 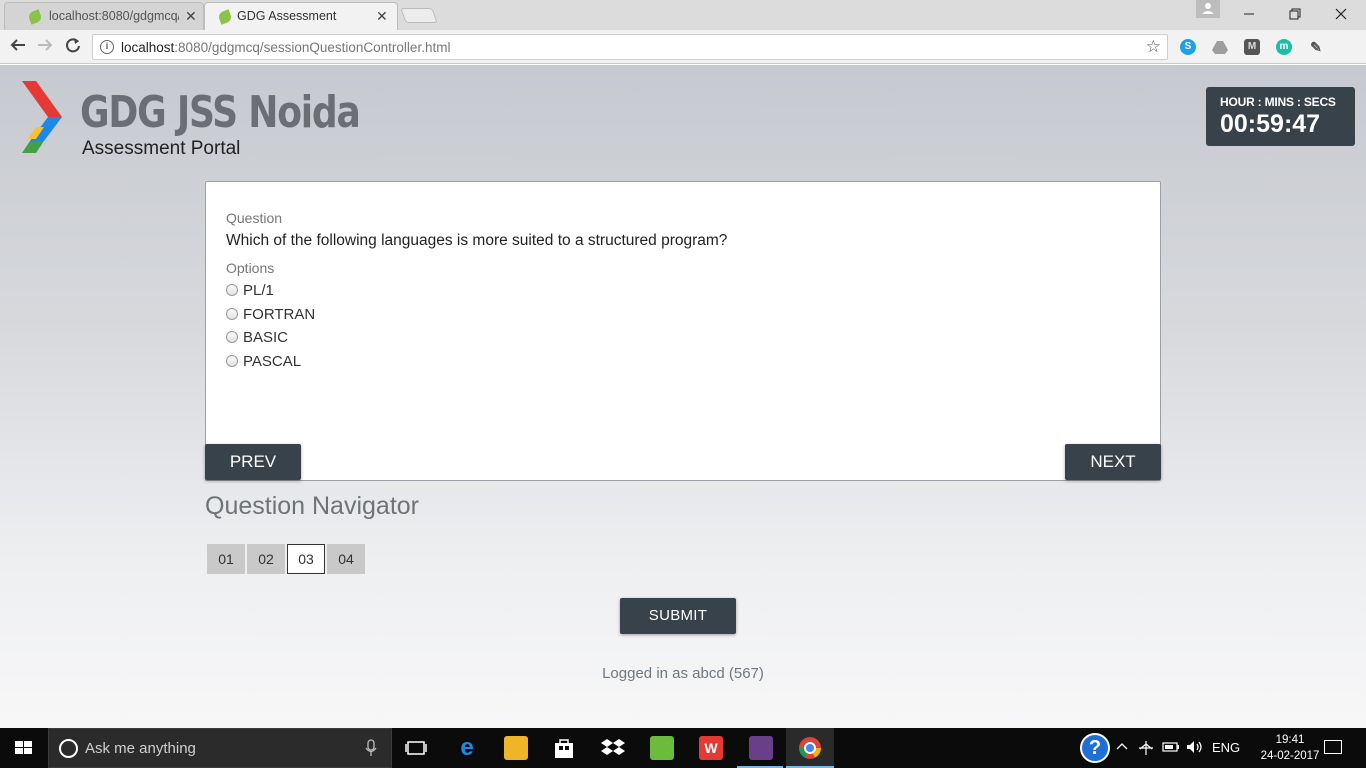 What do you see at coordinates (272, 361) in the screenshot?
I see `option-label: PASCAL` at bounding box center [272, 361].